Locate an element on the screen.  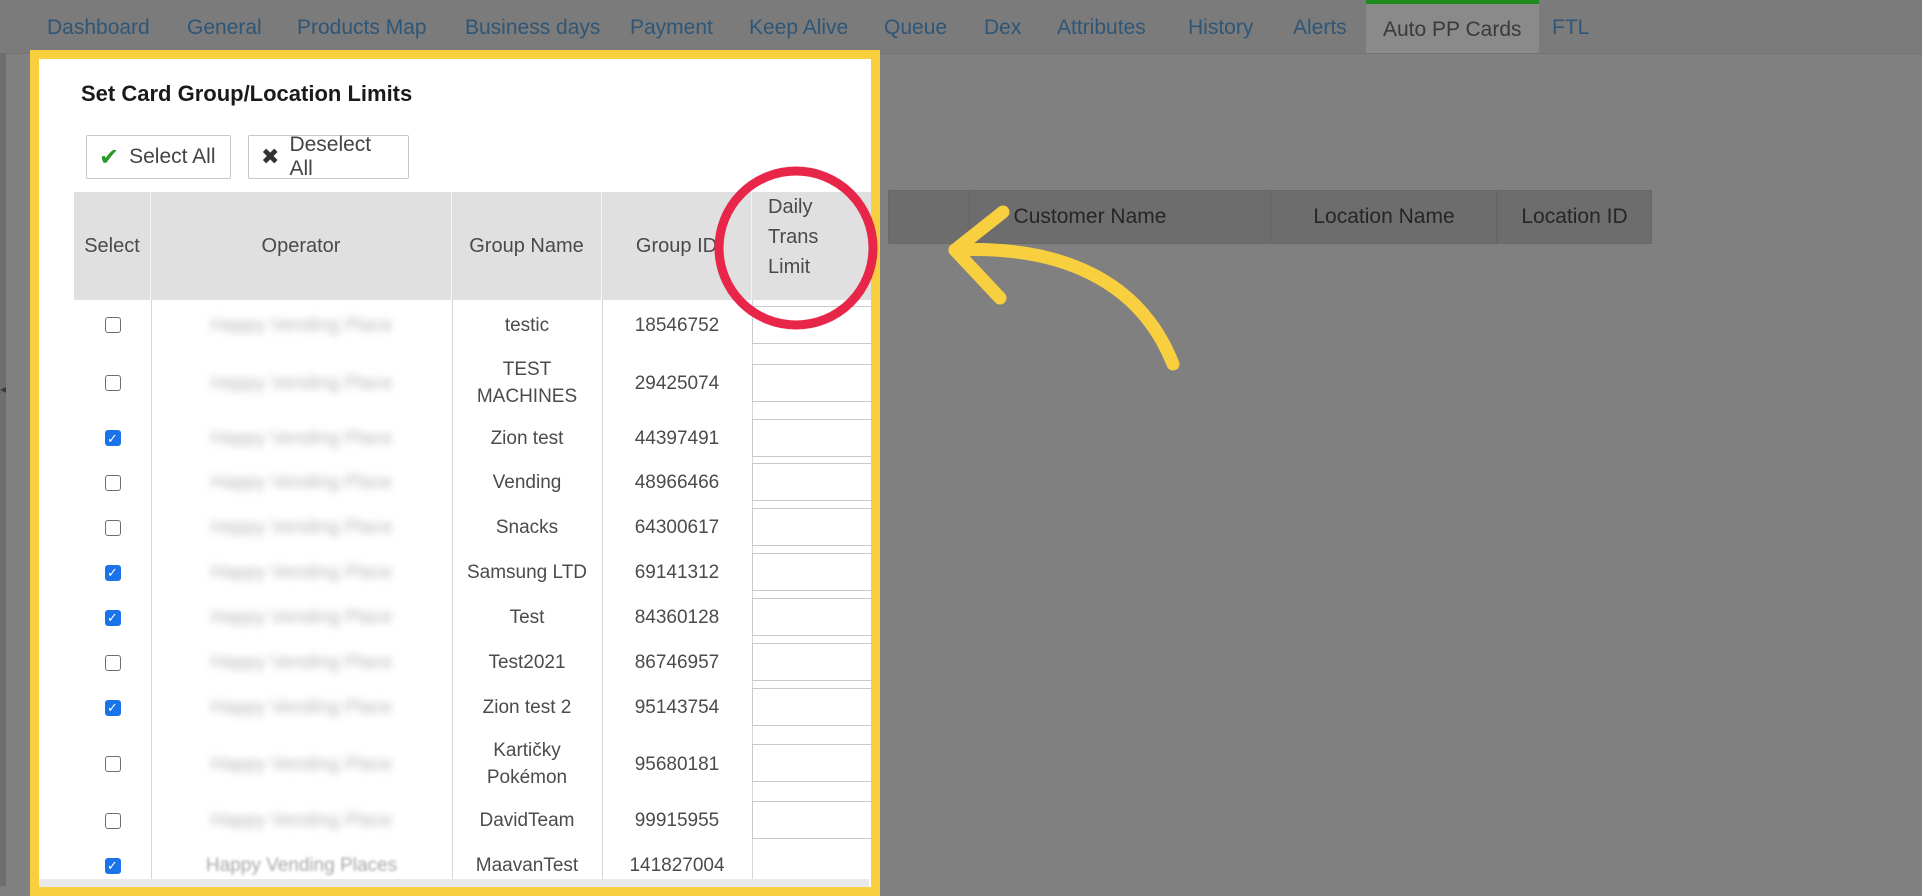
table-row: Happy Vending Place Zion test 44397491 is located at coordinates (472, 438).